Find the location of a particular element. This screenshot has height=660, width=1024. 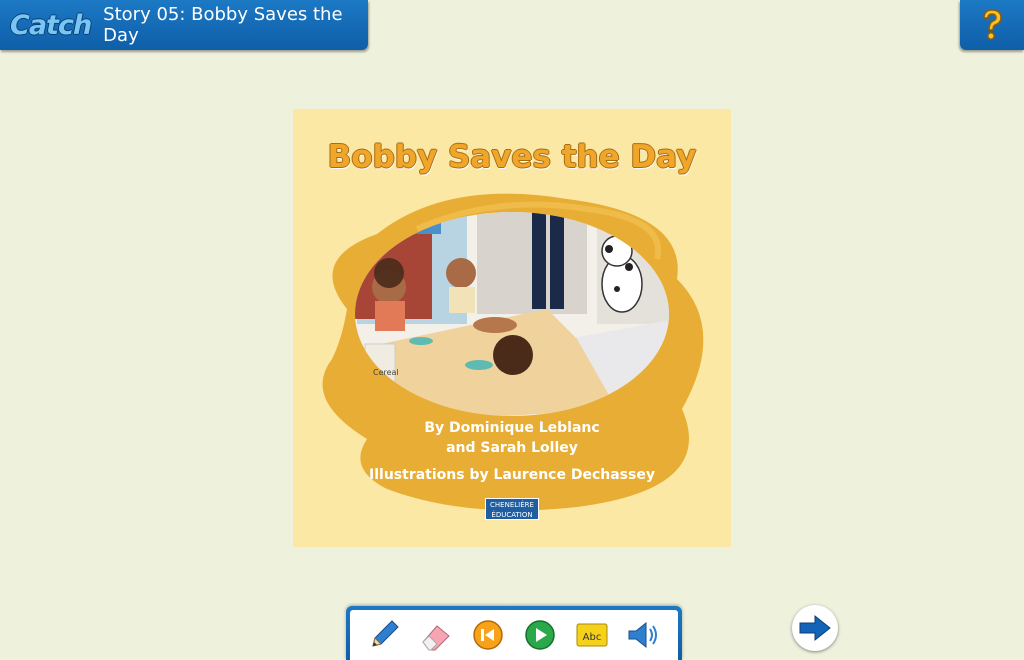

abc-button: Abc is located at coordinates (592, 635).